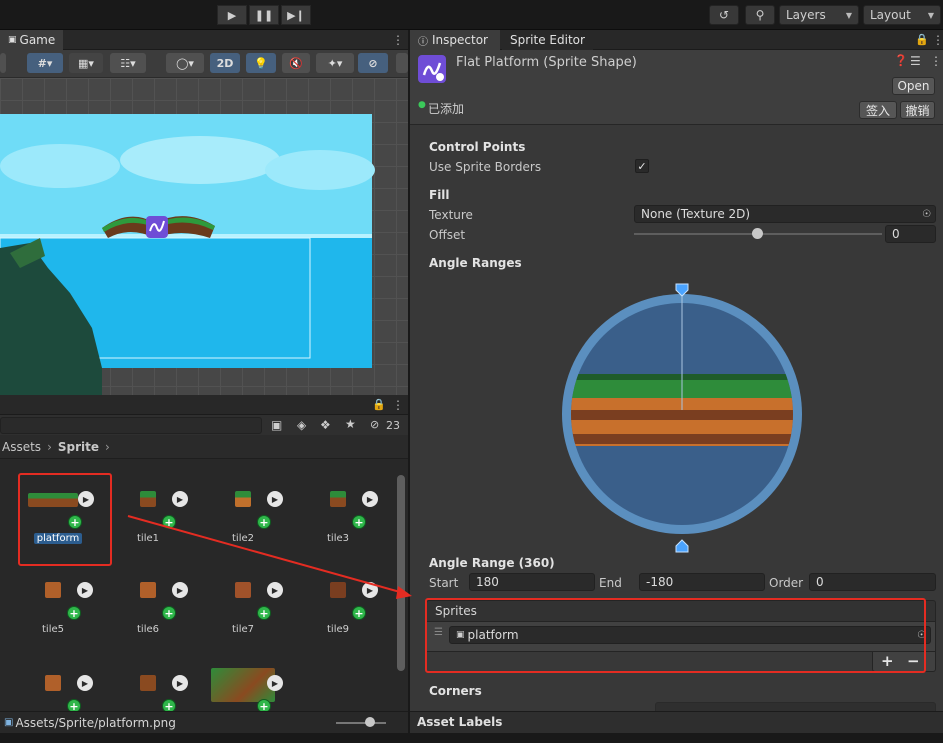 This screenshot has height=743, width=943. What do you see at coordinates (404, 592) in the screenshot?
I see `annotation-arrow-head` at bounding box center [404, 592].